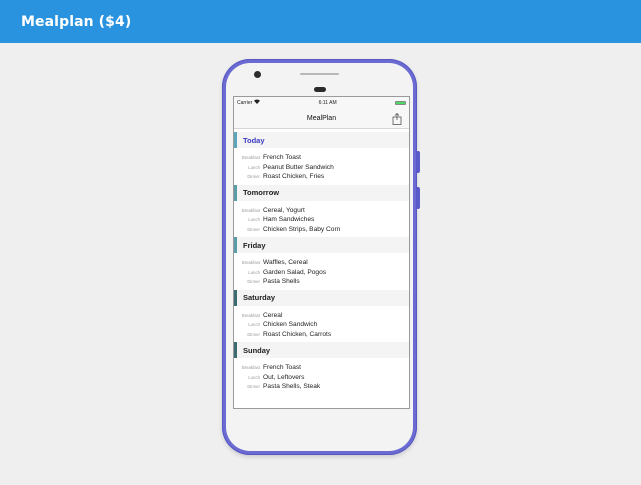  Describe the element at coordinates (321, 140) in the screenshot. I see `section-header-today: Today` at that location.